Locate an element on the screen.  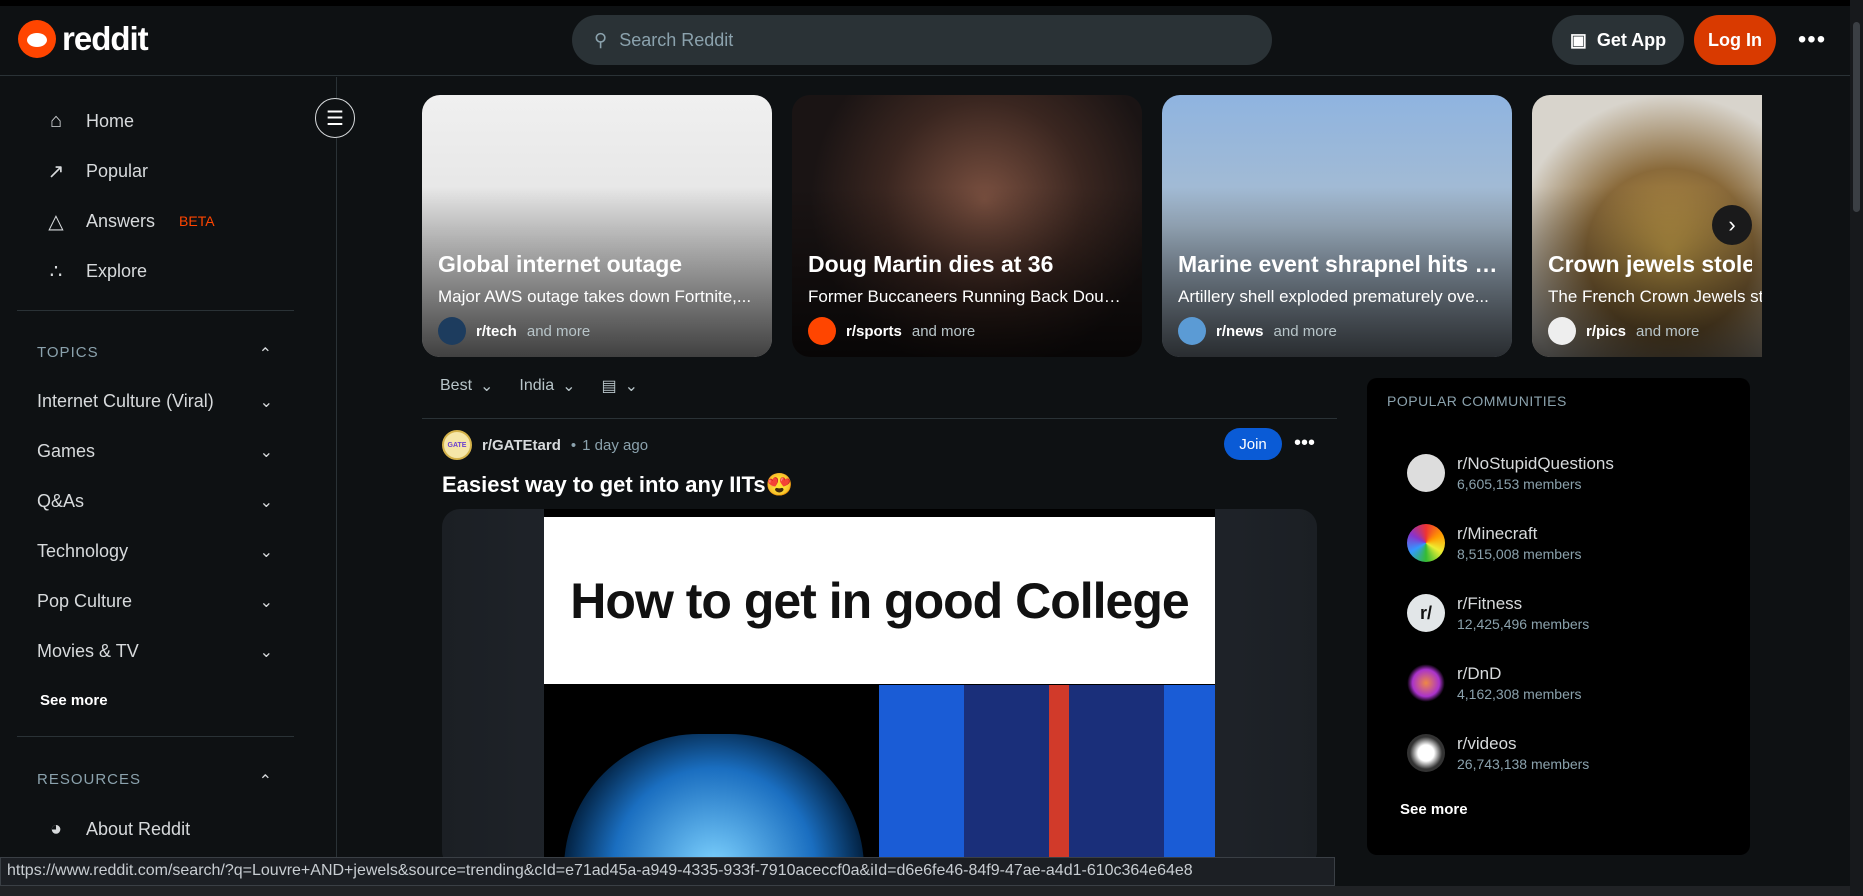
post-time: 1 day ago is located at coordinates (615, 445).